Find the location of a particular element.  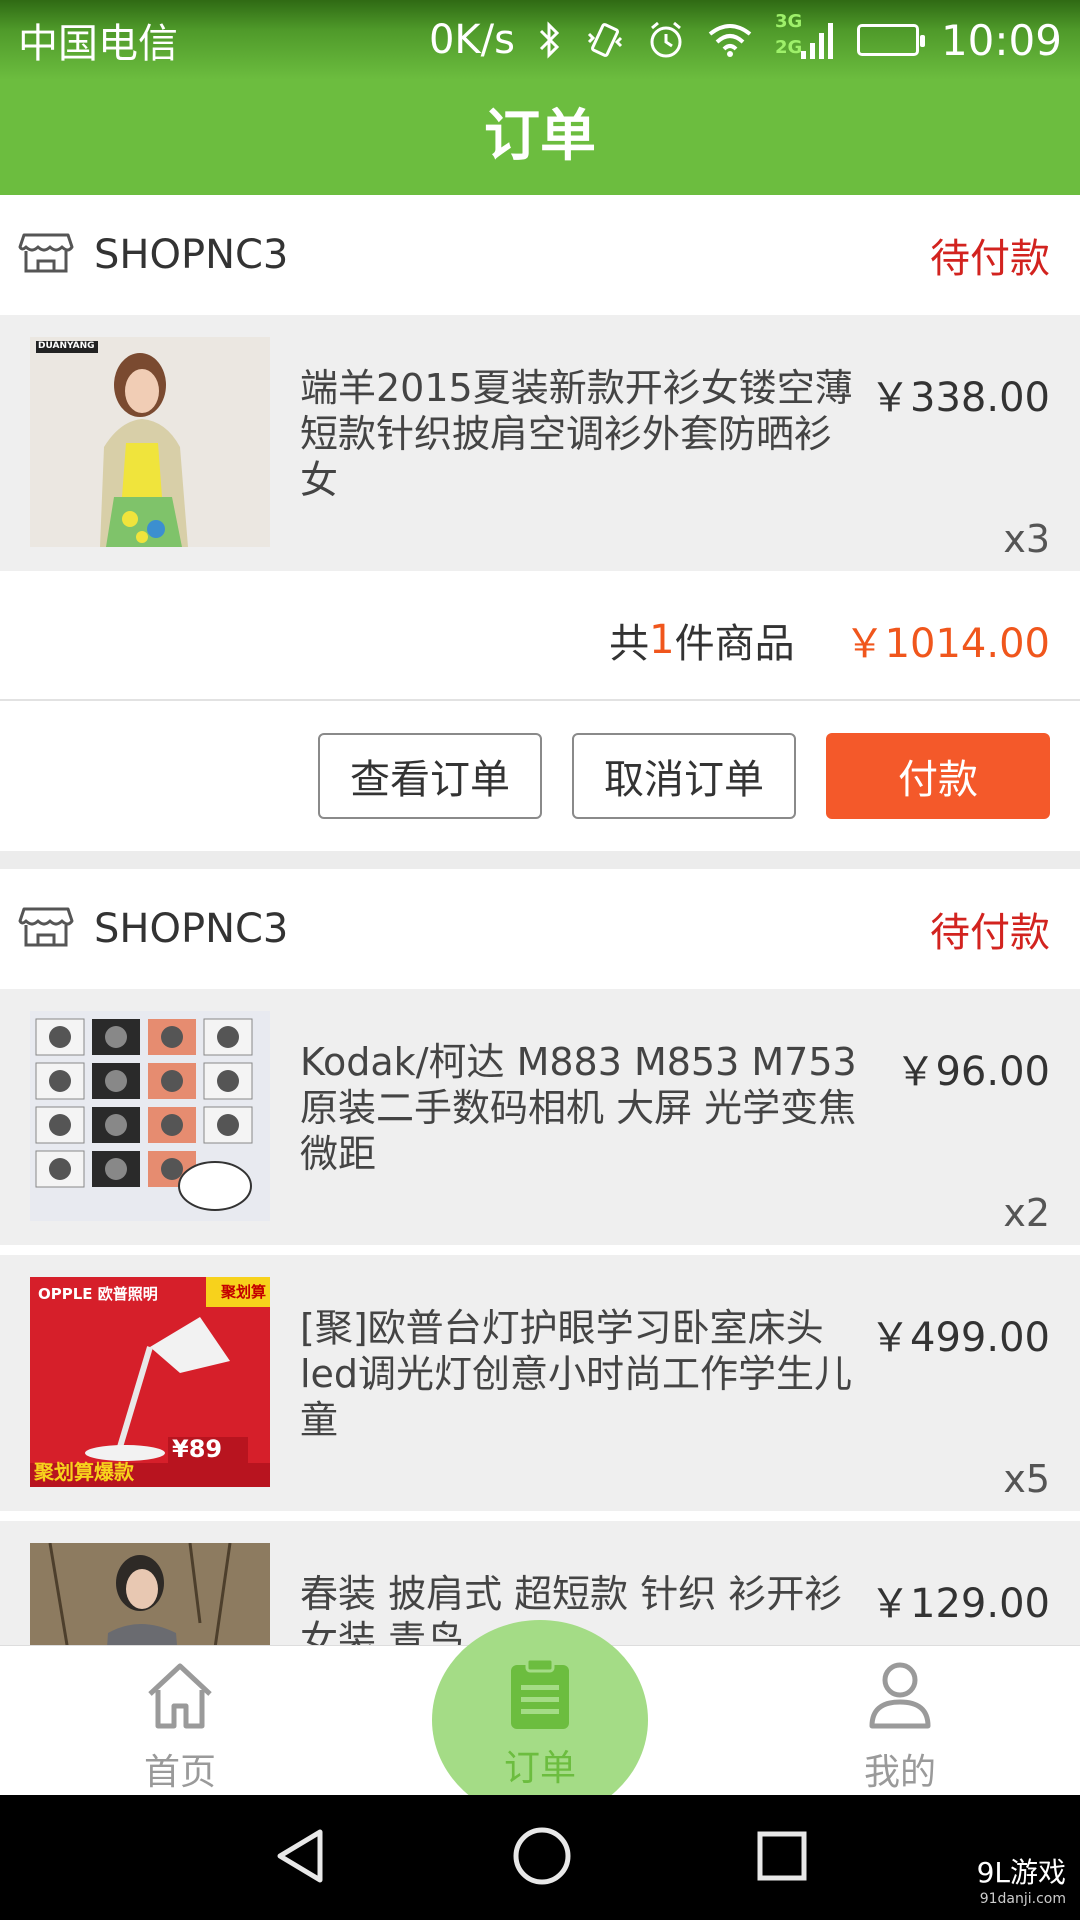

back-icon is located at coordinates (300, 1858).